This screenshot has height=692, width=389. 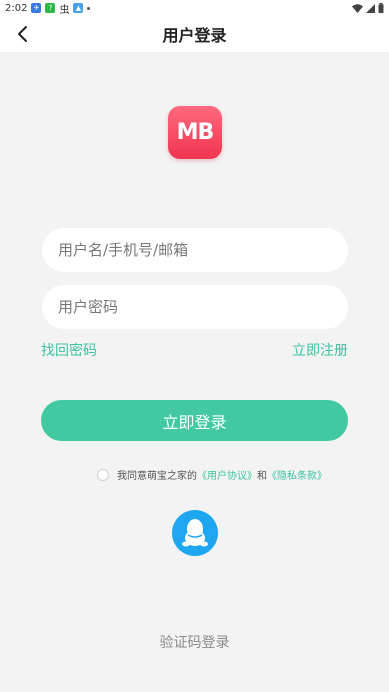 I want to click on status-time: 2:02, so click(x=16, y=8).